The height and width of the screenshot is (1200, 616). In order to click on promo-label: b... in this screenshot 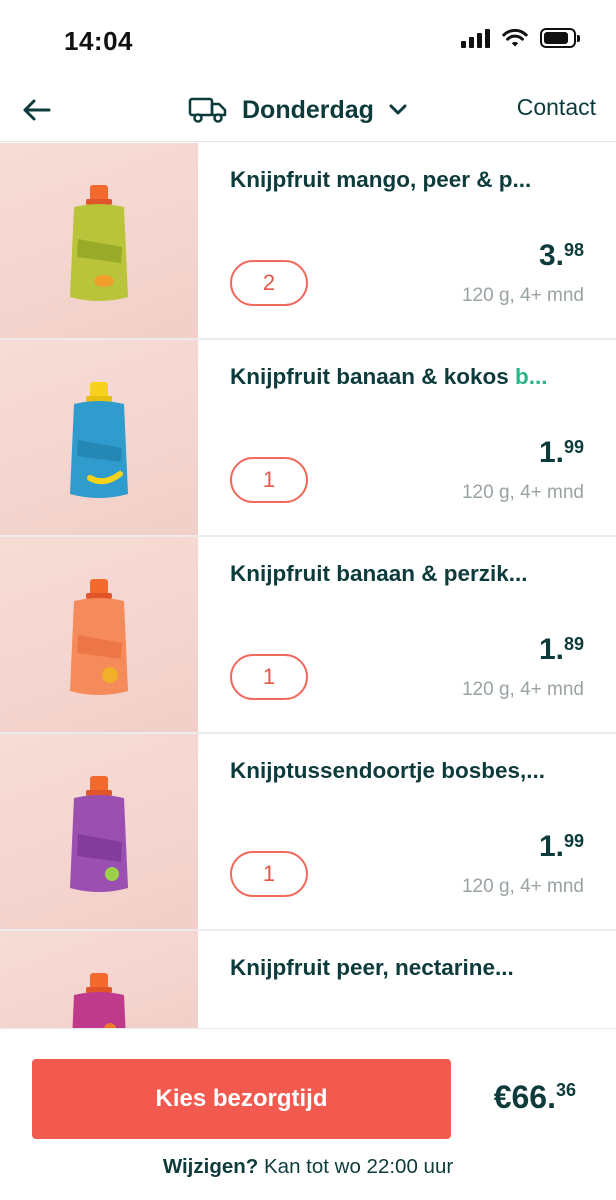, I will do `click(531, 376)`.